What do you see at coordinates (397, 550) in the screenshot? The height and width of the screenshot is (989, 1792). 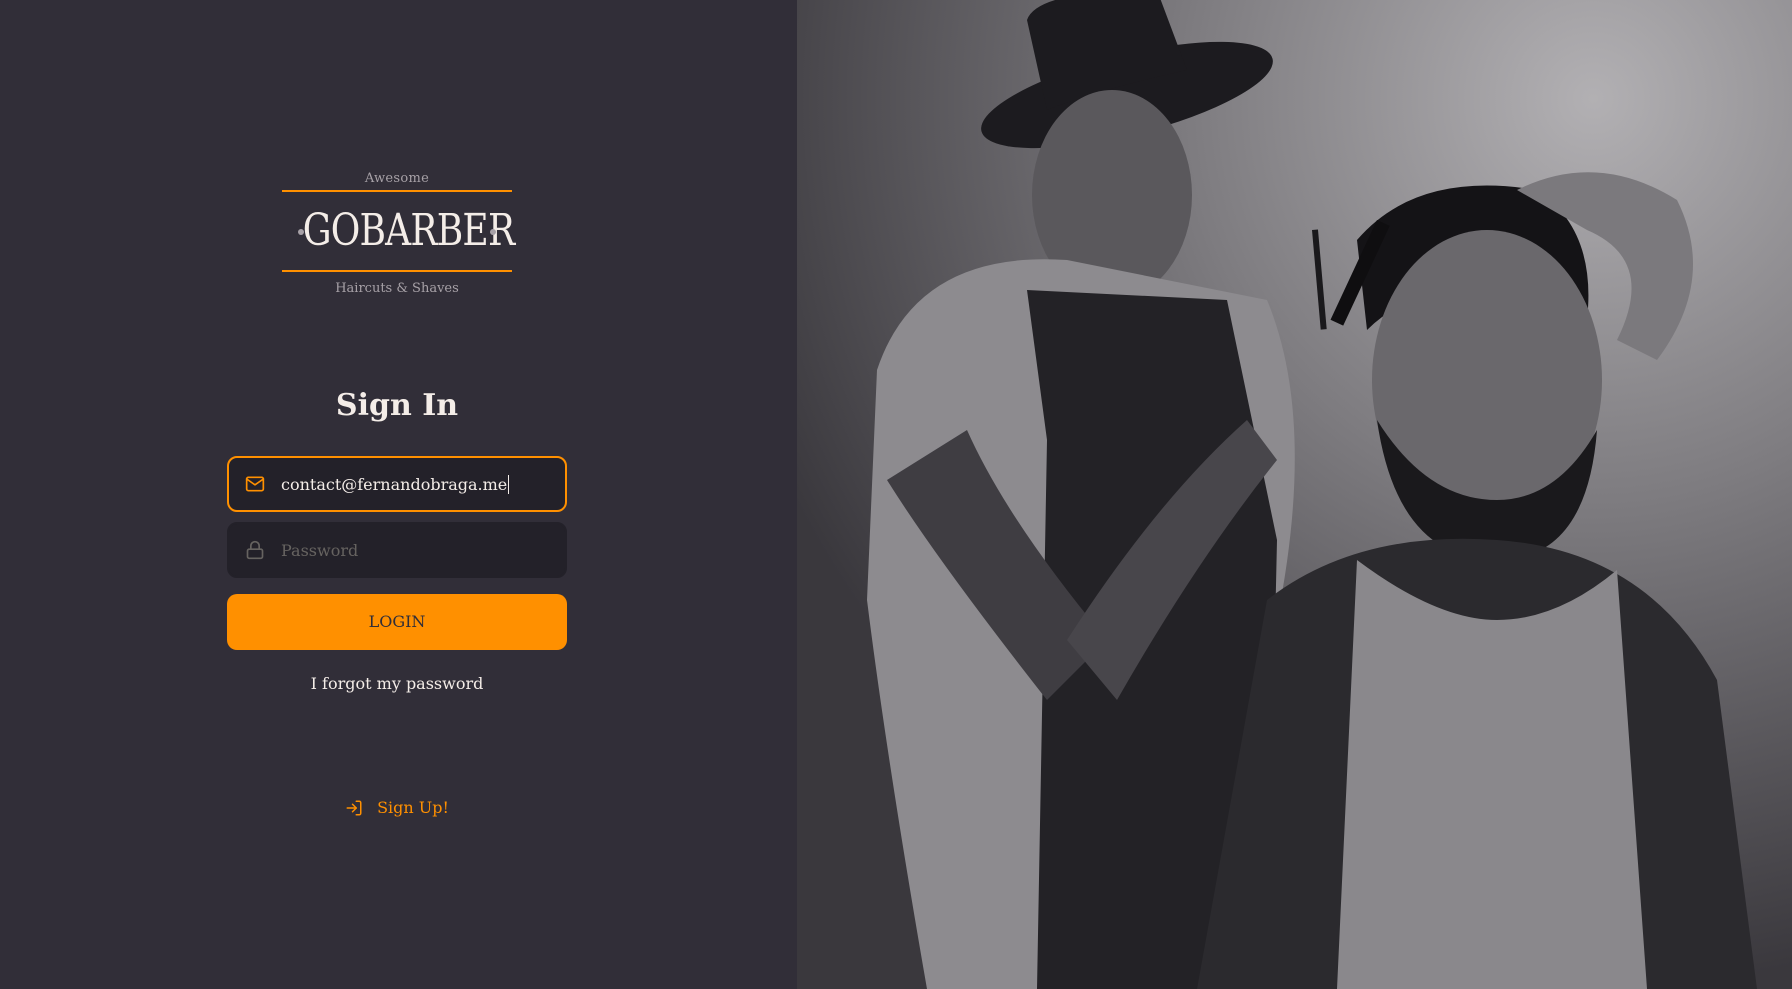 I see `password-field: Password` at bounding box center [397, 550].